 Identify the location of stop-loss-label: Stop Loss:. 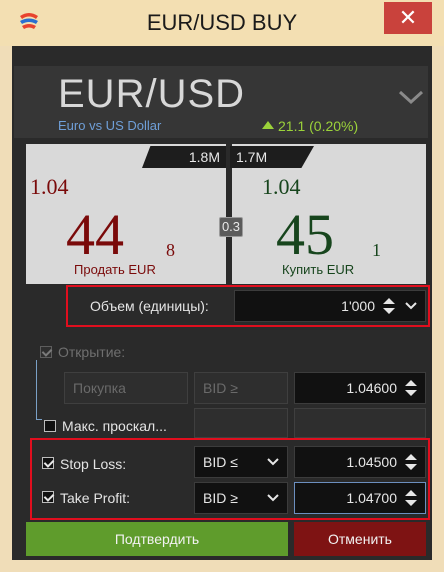
(93, 464).